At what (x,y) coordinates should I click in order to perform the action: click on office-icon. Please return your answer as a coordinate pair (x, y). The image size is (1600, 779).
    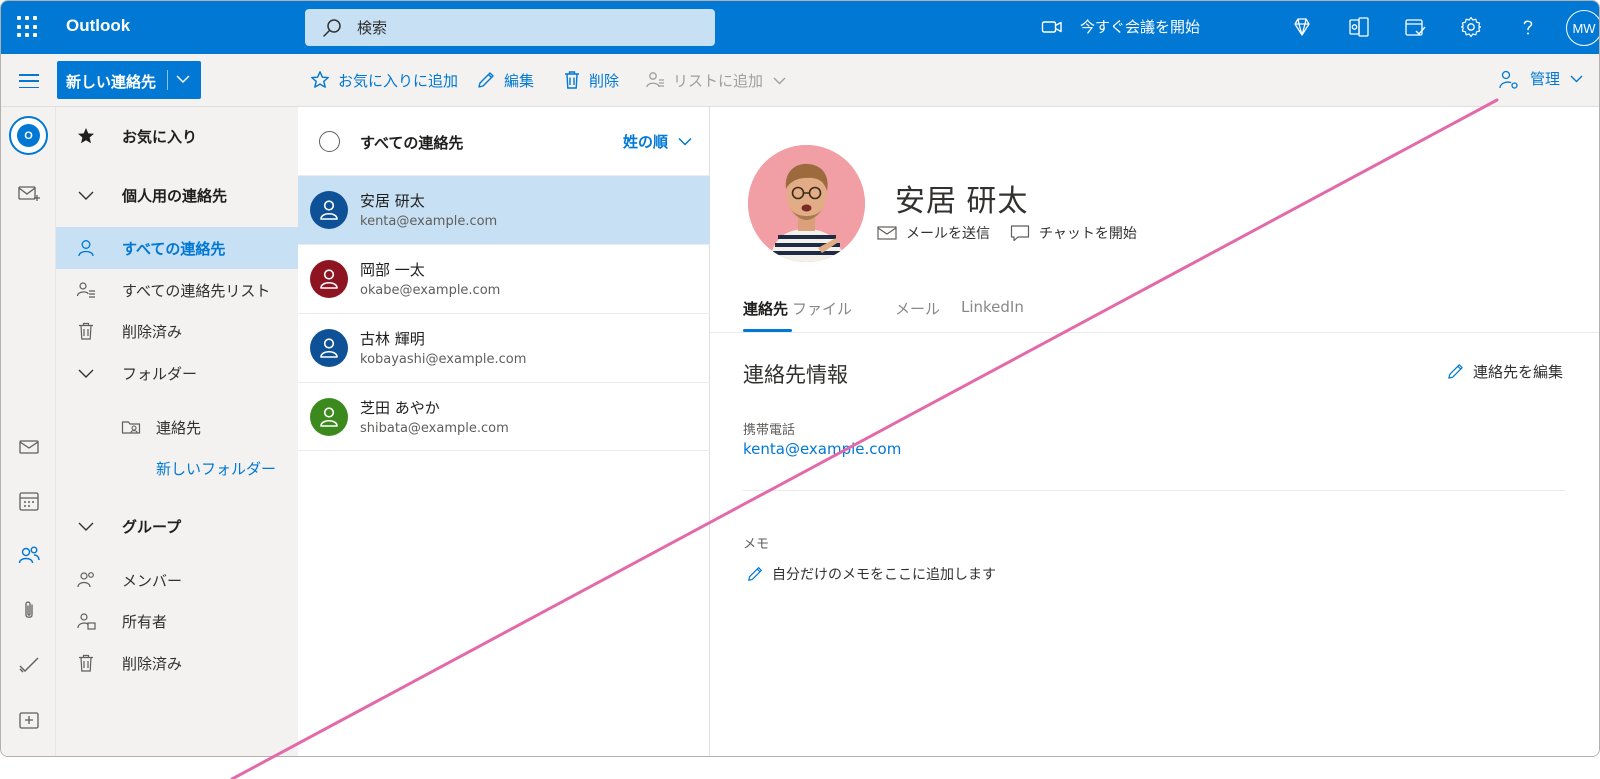
    Looking at the image, I should click on (1359, 27).